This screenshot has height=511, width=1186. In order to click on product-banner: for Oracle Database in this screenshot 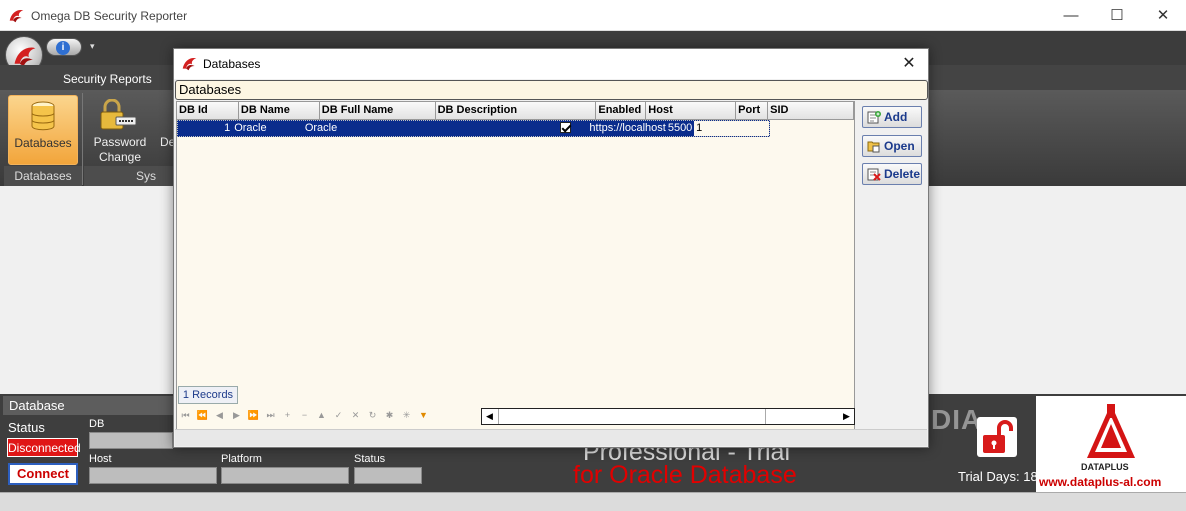, I will do `click(685, 475)`.